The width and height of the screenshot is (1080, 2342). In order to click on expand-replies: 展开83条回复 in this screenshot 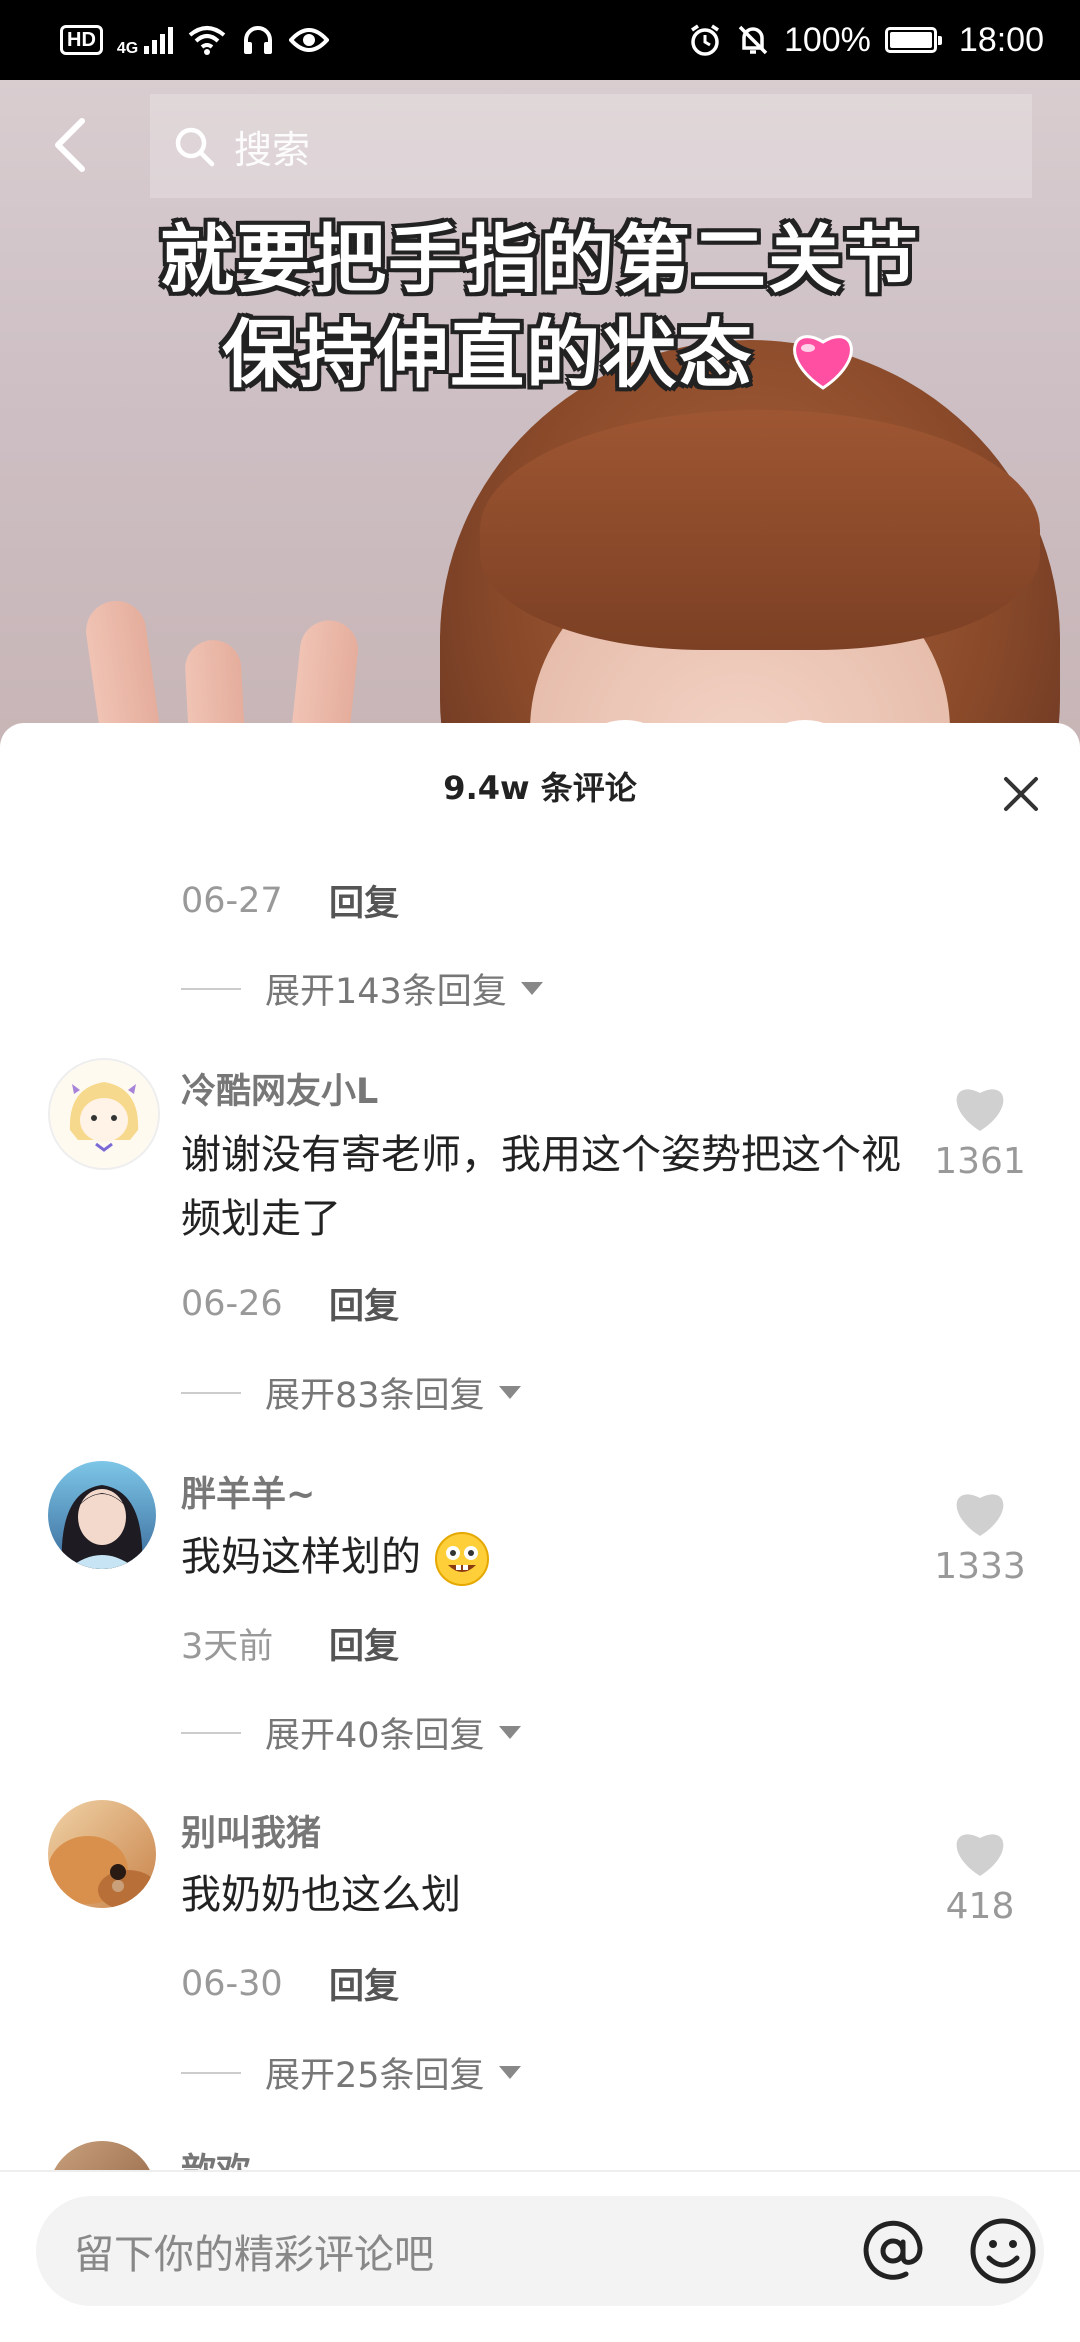, I will do `click(351, 1392)`.